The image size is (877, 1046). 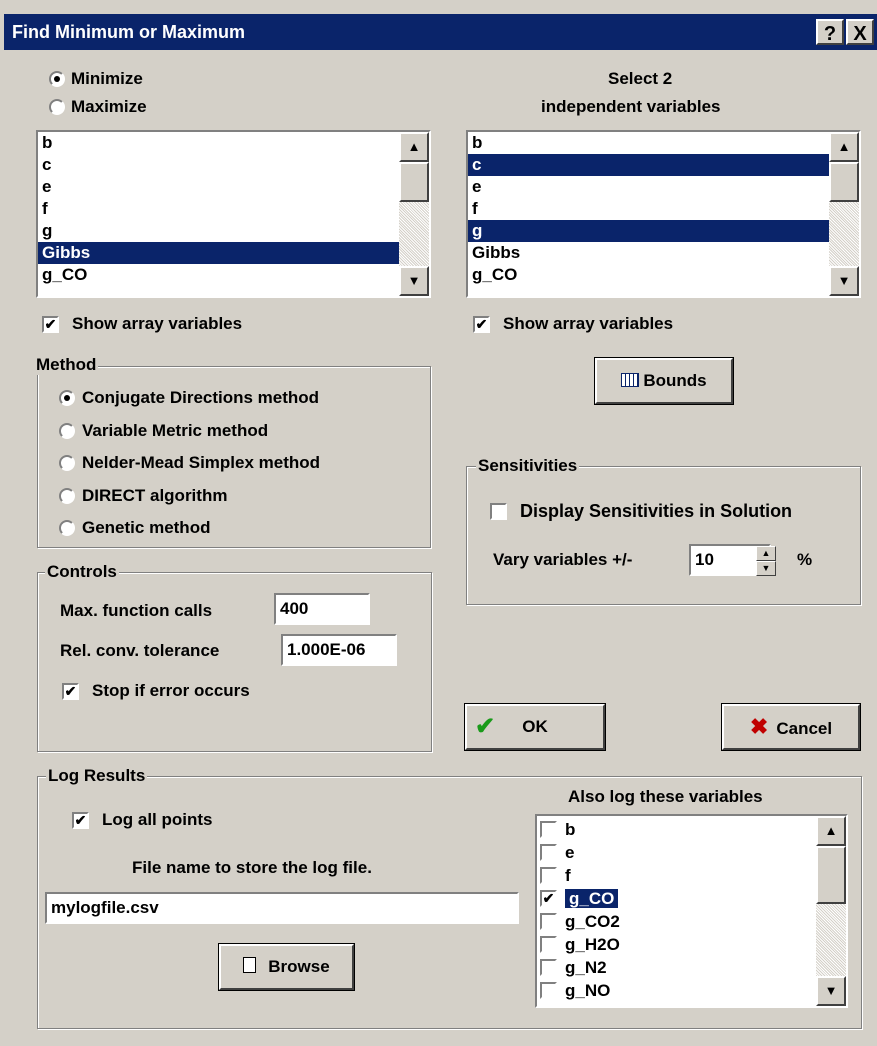 I want to click on right-show-array-label: Show array variables, so click(x=588, y=324).